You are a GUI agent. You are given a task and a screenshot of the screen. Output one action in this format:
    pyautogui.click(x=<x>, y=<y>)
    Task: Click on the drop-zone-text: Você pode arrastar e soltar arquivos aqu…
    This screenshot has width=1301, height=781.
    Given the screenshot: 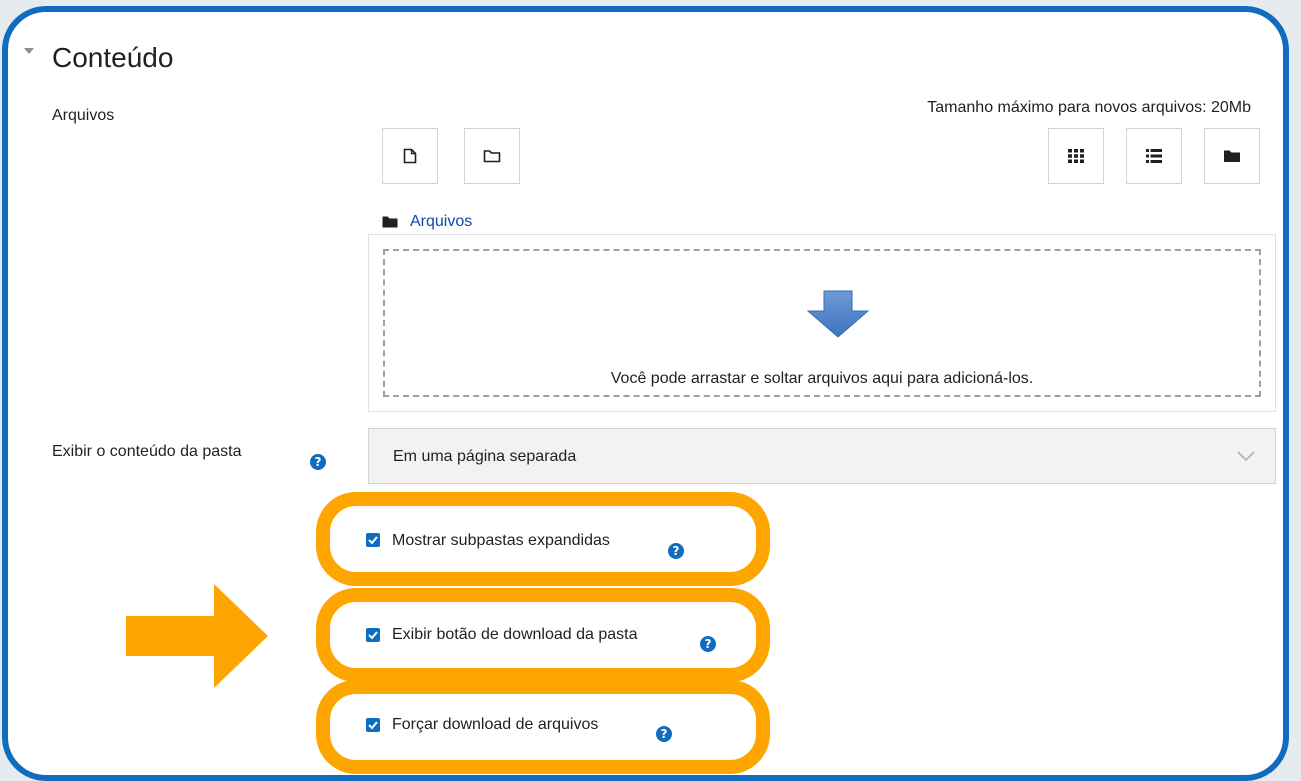 What is the action you would take?
    pyautogui.click(x=822, y=378)
    